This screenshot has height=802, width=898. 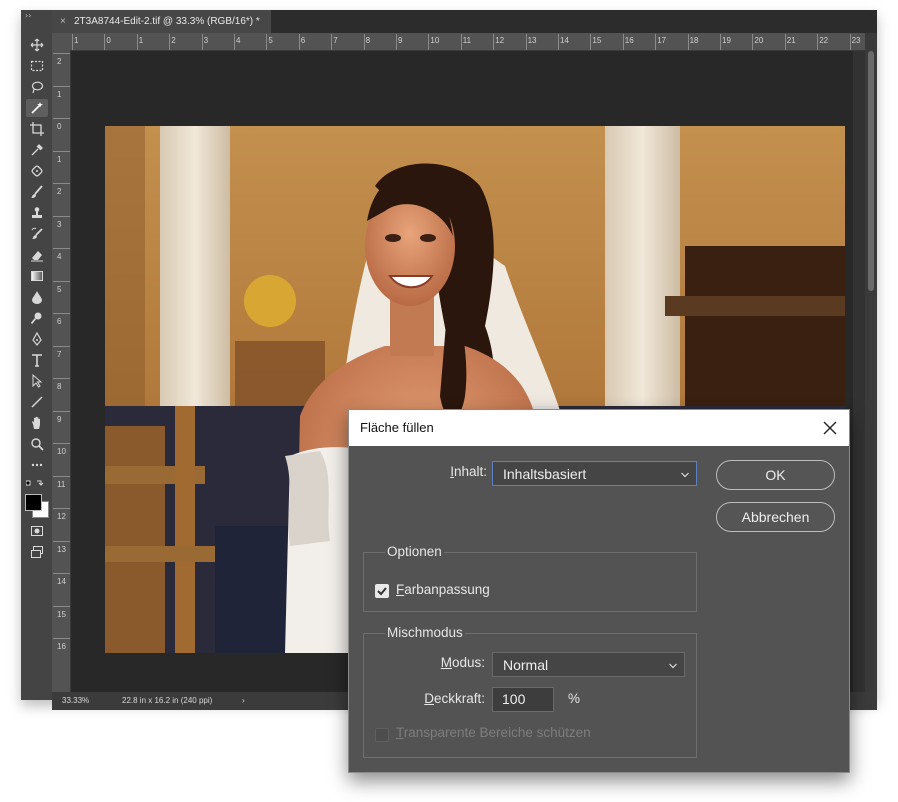 I want to click on scrollbar-thumb, so click(x=871, y=171).